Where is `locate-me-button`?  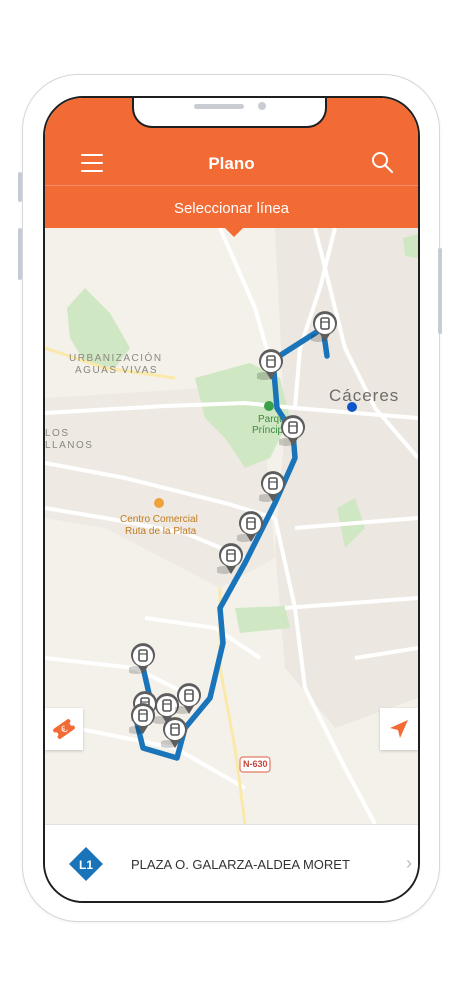
locate-me-button is located at coordinates (399, 729).